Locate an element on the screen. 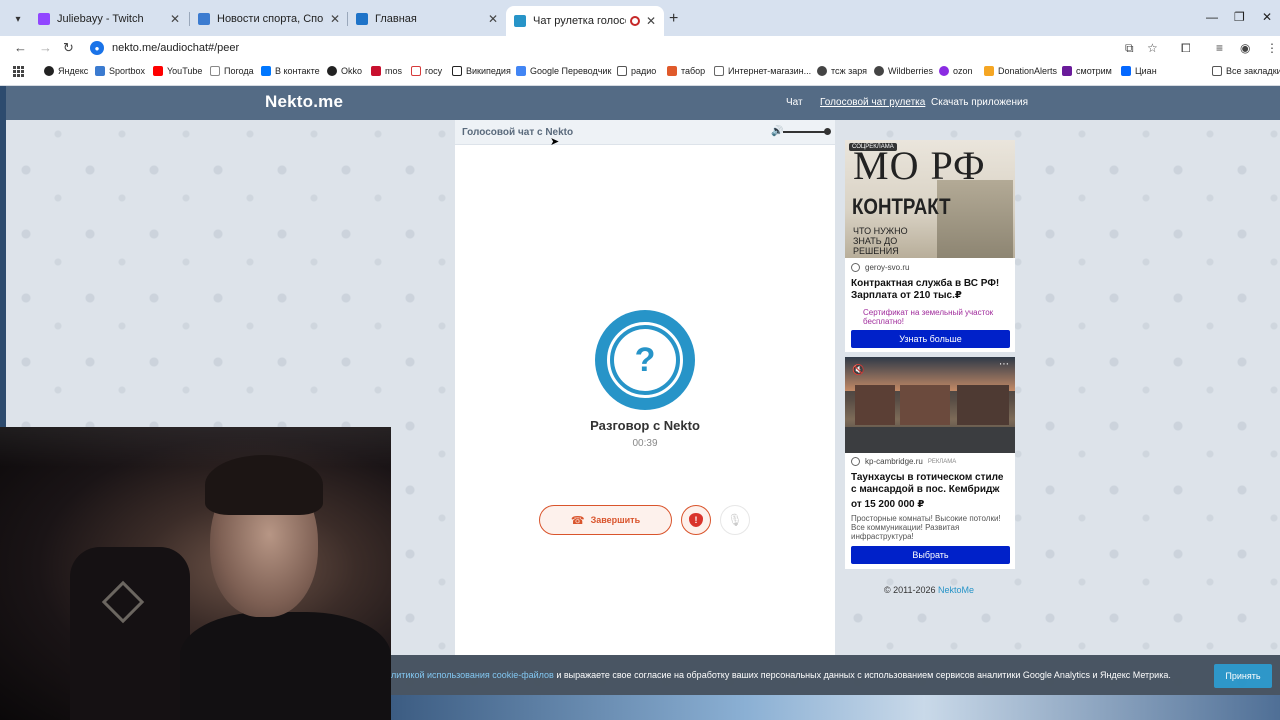  learn-more-button: Узнать больше is located at coordinates (930, 339).